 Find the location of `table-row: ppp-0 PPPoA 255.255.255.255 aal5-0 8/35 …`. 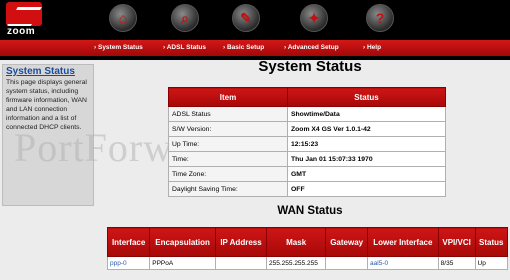

table-row: ppp-0 PPPoA 255.255.255.255 aal5-0 8/35 … is located at coordinates (307, 263).